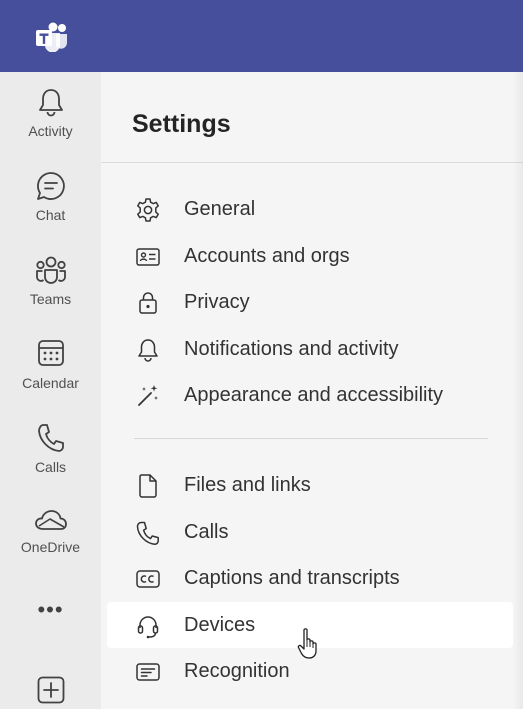 The image size is (523, 709). What do you see at coordinates (50, 520) in the screenshot?
I see `onedrive-icon` at bounding box center [50, 520].